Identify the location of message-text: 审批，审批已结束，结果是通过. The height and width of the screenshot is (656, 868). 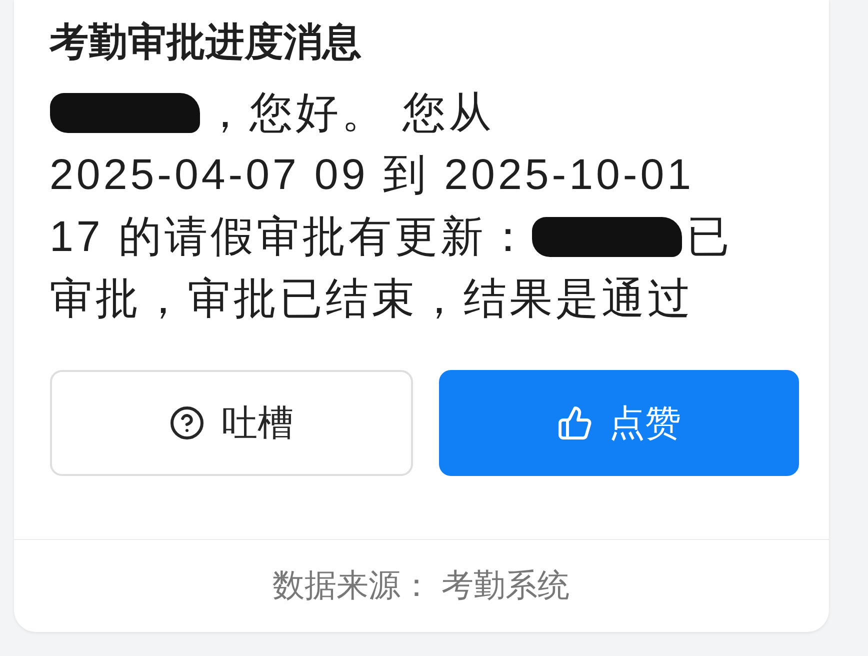
(372, 299).